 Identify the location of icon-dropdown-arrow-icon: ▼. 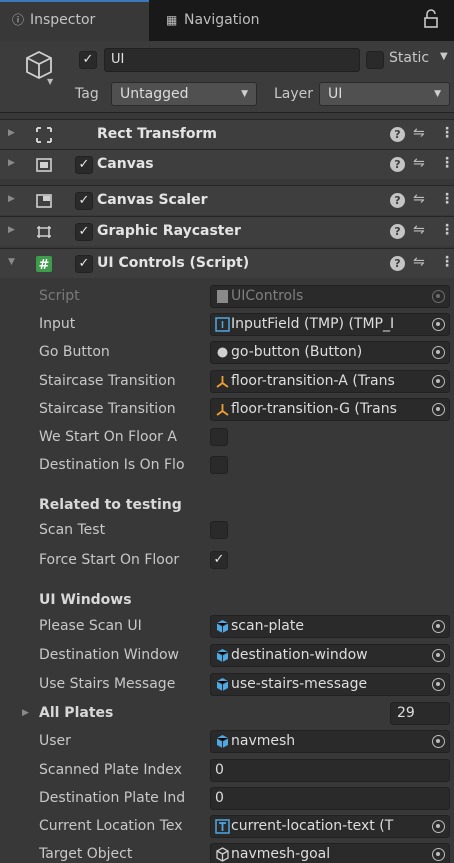
(50, 81).